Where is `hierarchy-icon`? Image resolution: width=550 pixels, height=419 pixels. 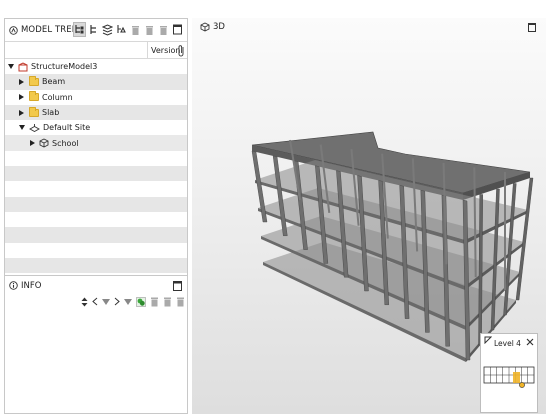 hierarchy-icon is located at coordinates (93, 29).